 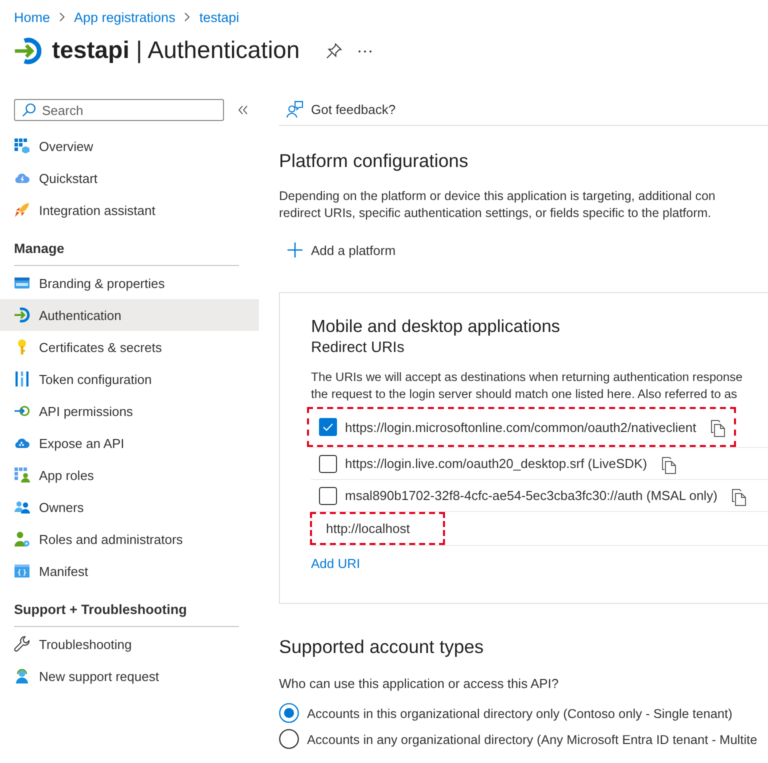 What do you see at coordinates (436, 326) in the screenshot?
I see `card-title: Mobile and desktop applications` at bounding box center [436, 326].